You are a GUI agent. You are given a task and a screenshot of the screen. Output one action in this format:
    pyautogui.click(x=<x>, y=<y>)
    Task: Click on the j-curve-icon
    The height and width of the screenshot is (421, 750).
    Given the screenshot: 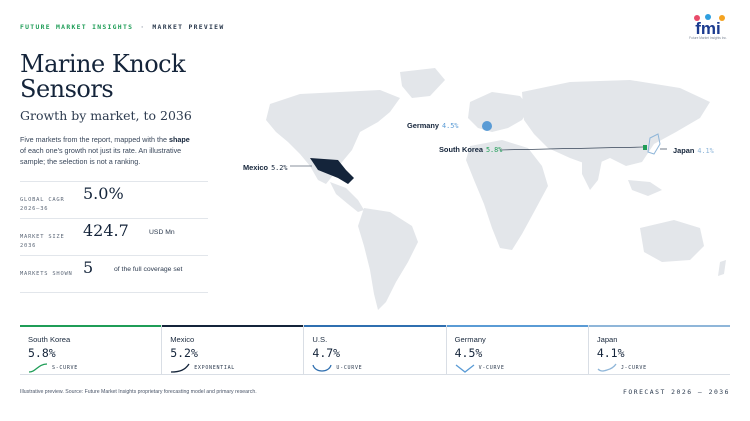 What is the action you would take?
    pyautogui.click(x=607, y=367)
    